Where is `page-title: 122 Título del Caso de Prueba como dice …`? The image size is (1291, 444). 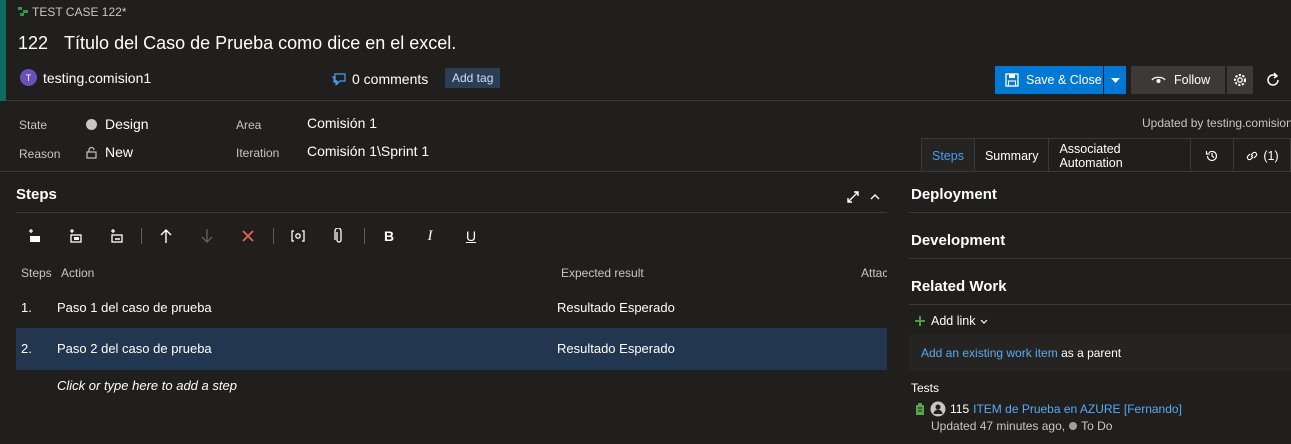 page-title: 122 Título del Caso de Prueba como dice … is located at coordinates (237, 43).